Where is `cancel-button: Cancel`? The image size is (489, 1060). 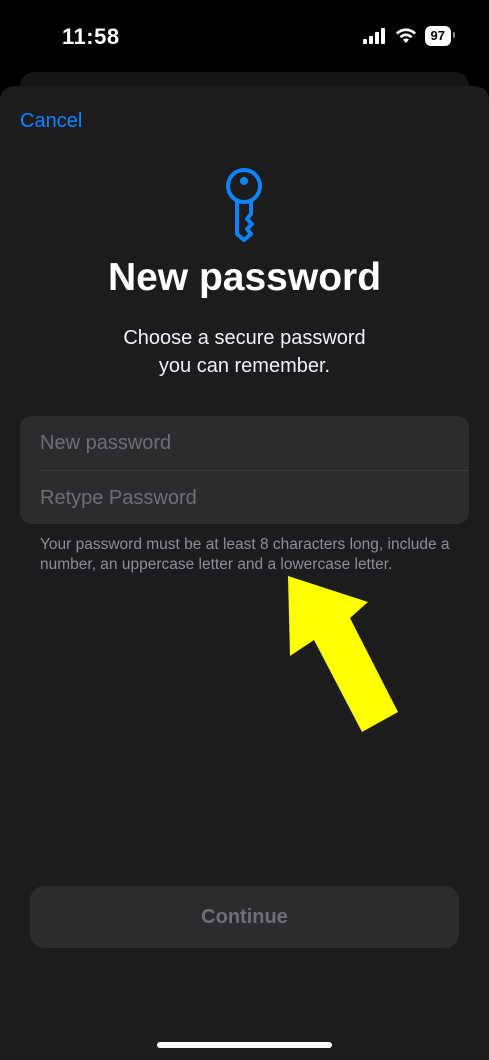
cancel-button: Cancel is located at coordinates (51, 121).